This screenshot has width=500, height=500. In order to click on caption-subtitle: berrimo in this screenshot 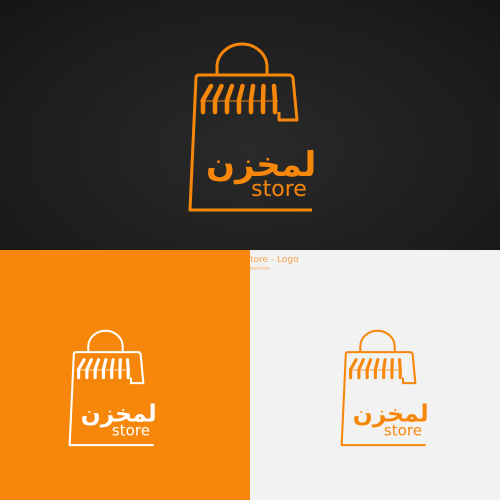, I will do `click(260, 269)`.